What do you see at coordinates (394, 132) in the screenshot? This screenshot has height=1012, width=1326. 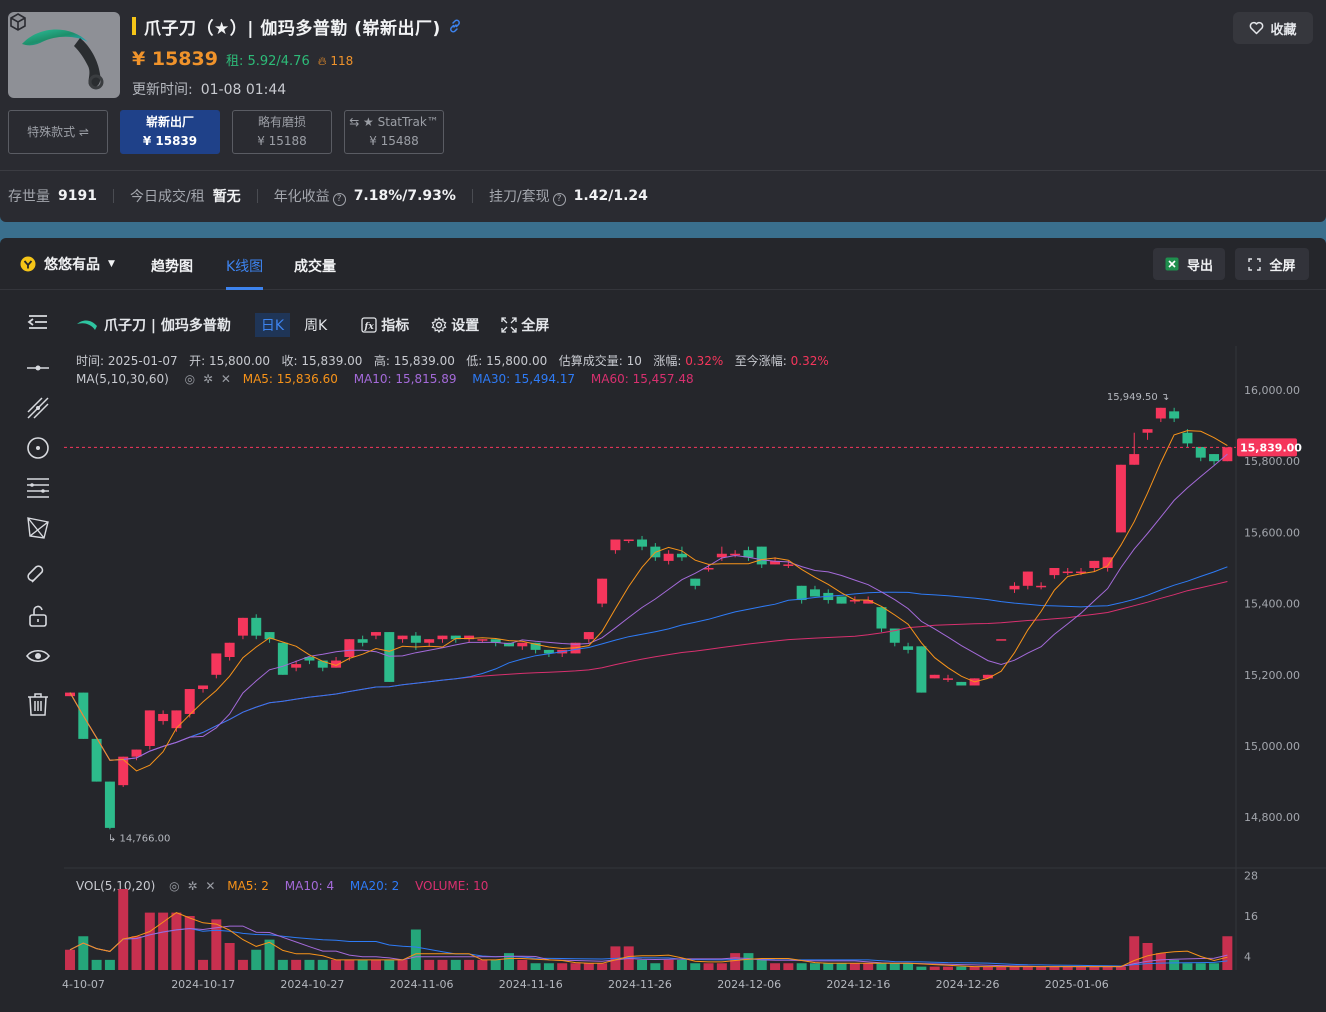 I see `wear-option-stattrak: ⇆ ★ StatTrak™ ¥ 15488` at bounding box center [394, 132].